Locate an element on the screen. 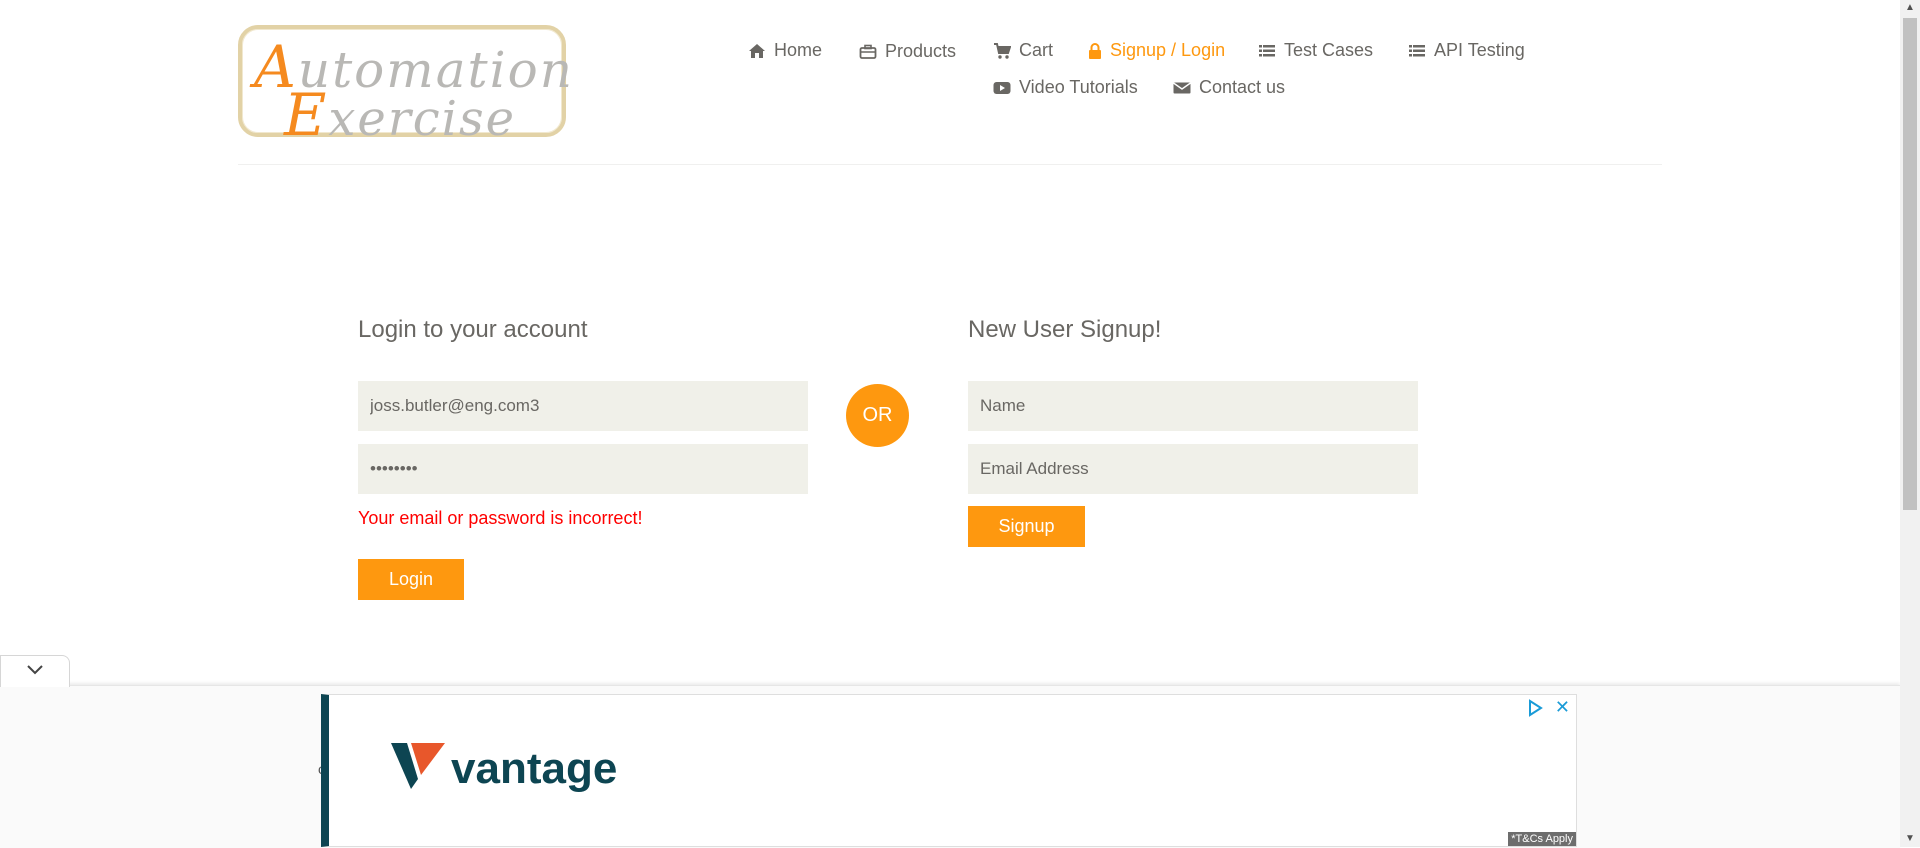  nav-video-tutorials-label: Video Tutorials is located at coordinates (1078, 87).